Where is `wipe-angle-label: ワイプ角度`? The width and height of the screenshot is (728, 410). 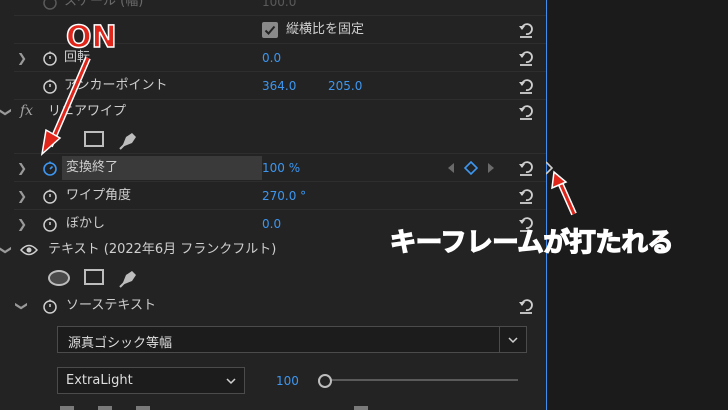 wipe-angle-label: ワイプ角度 is located at coordinates (99, 195).